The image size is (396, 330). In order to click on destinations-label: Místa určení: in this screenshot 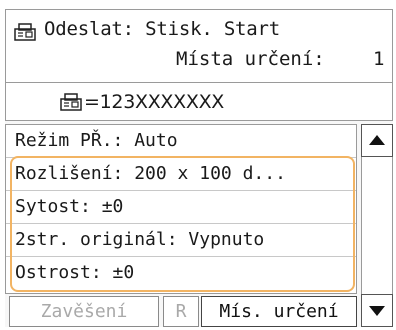, I will do `click(250, 59)`.